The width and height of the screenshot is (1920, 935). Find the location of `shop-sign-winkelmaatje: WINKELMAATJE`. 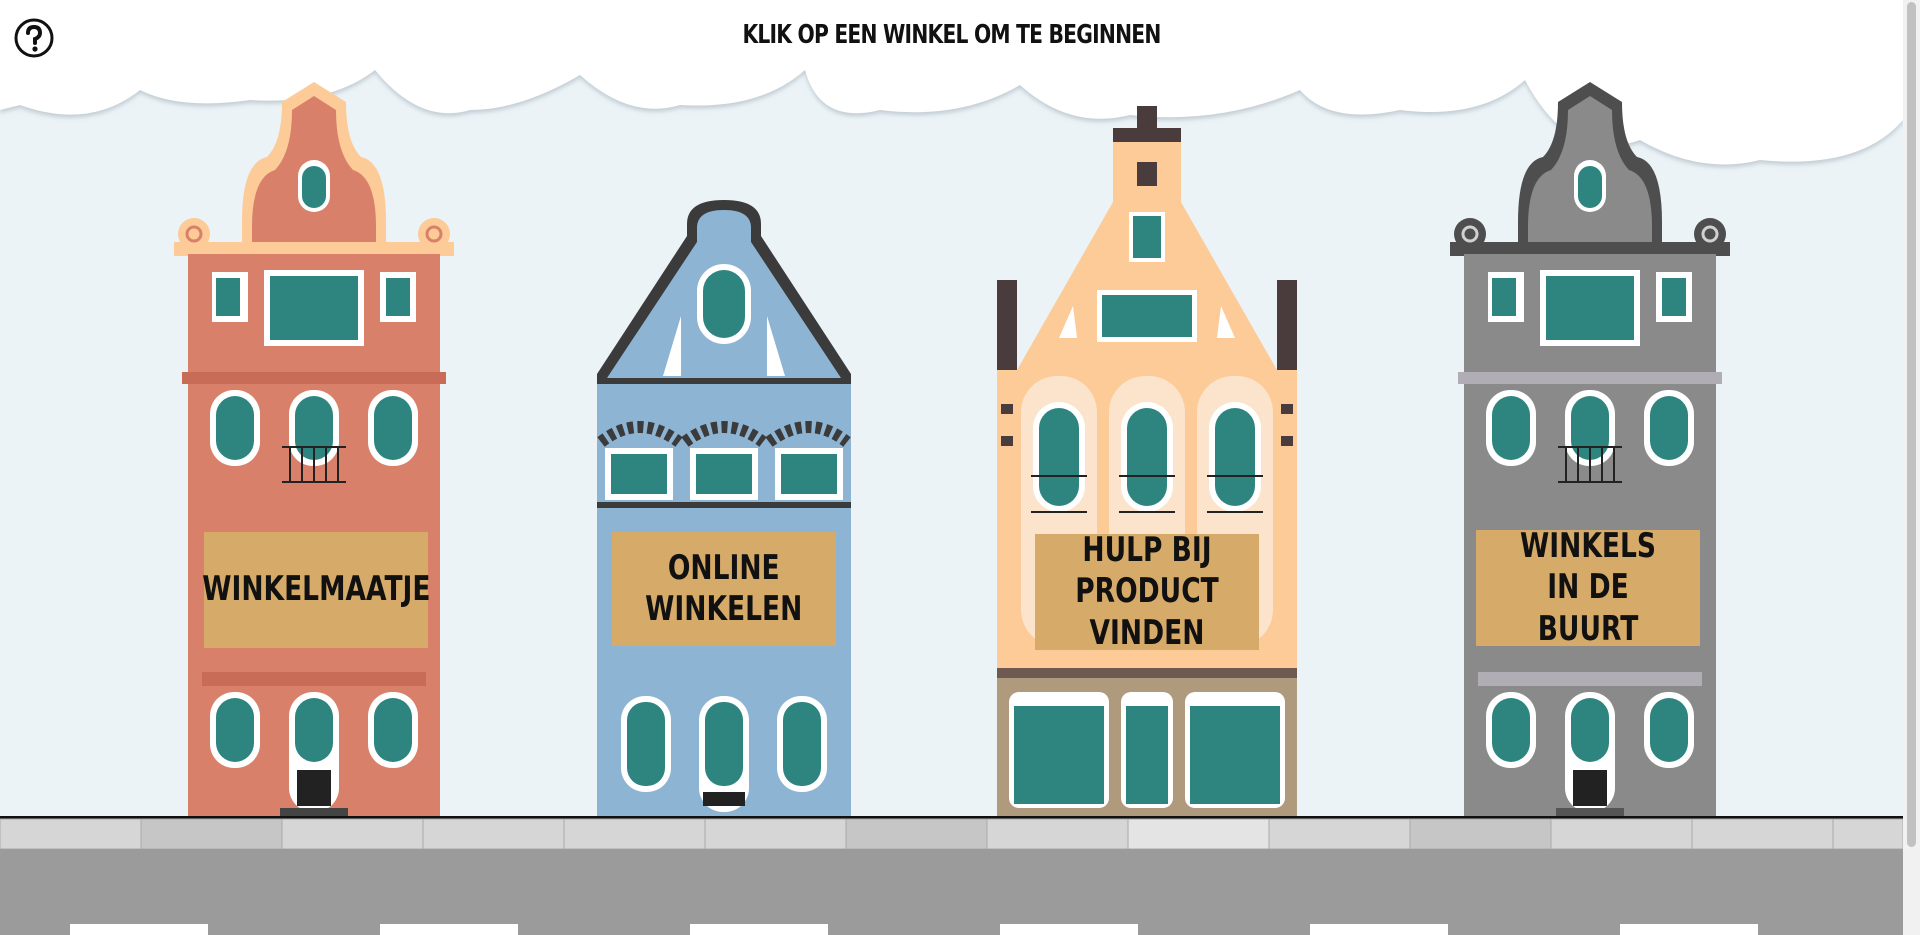

shop-sign-winkelmaatje: WINKELMAATJE is located at coordinates (316, 590).